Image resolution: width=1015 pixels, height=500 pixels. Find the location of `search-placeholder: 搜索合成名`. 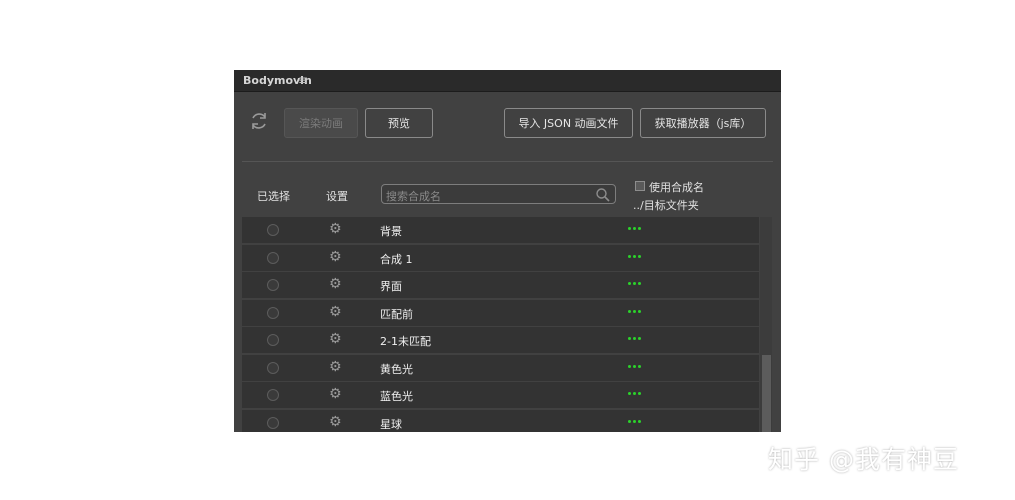

search-placeholder: 搜索合成名 is located at coordinates (413, 196).